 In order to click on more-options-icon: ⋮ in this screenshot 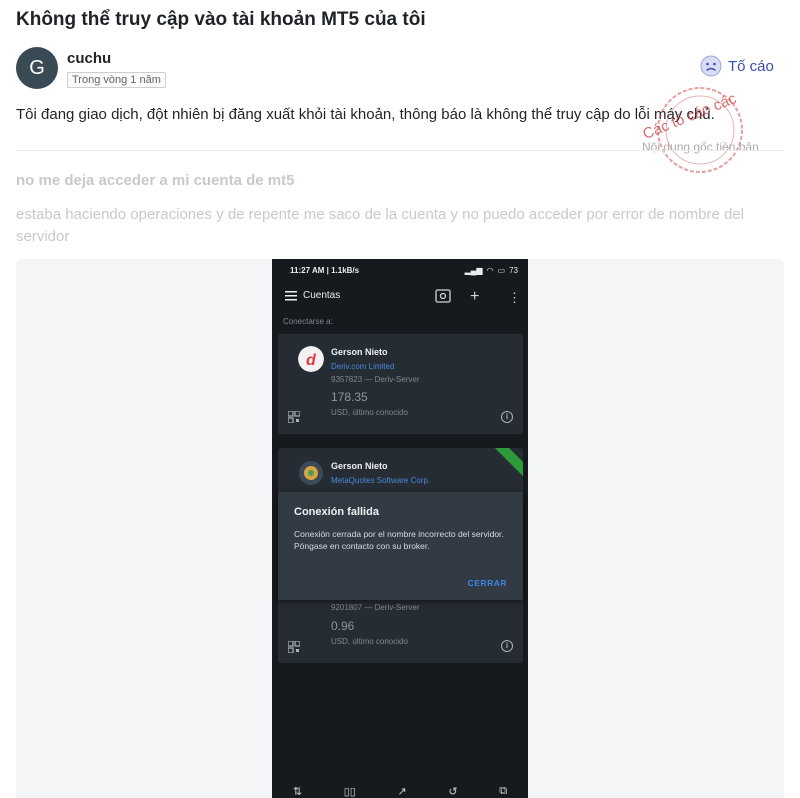, I will do `click(514, 298)`.